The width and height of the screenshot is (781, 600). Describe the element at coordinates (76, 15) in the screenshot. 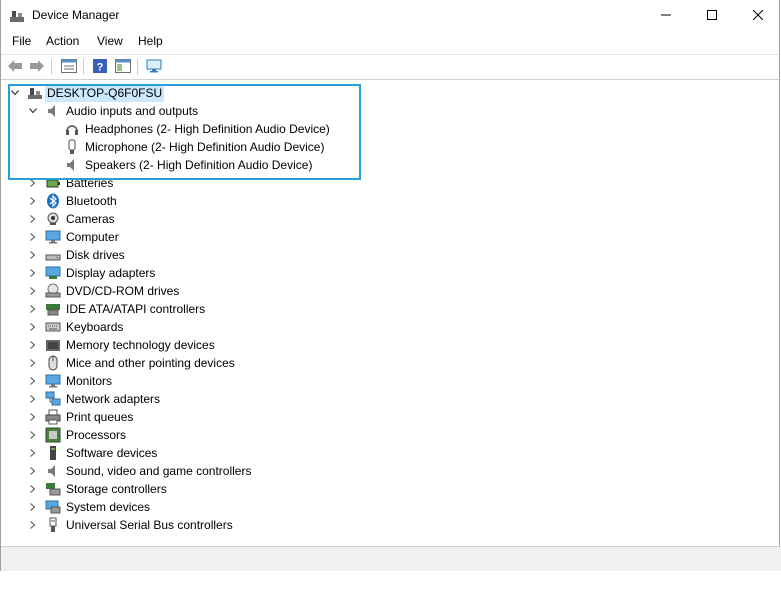

I see `window-title: Device Manager` at that location.